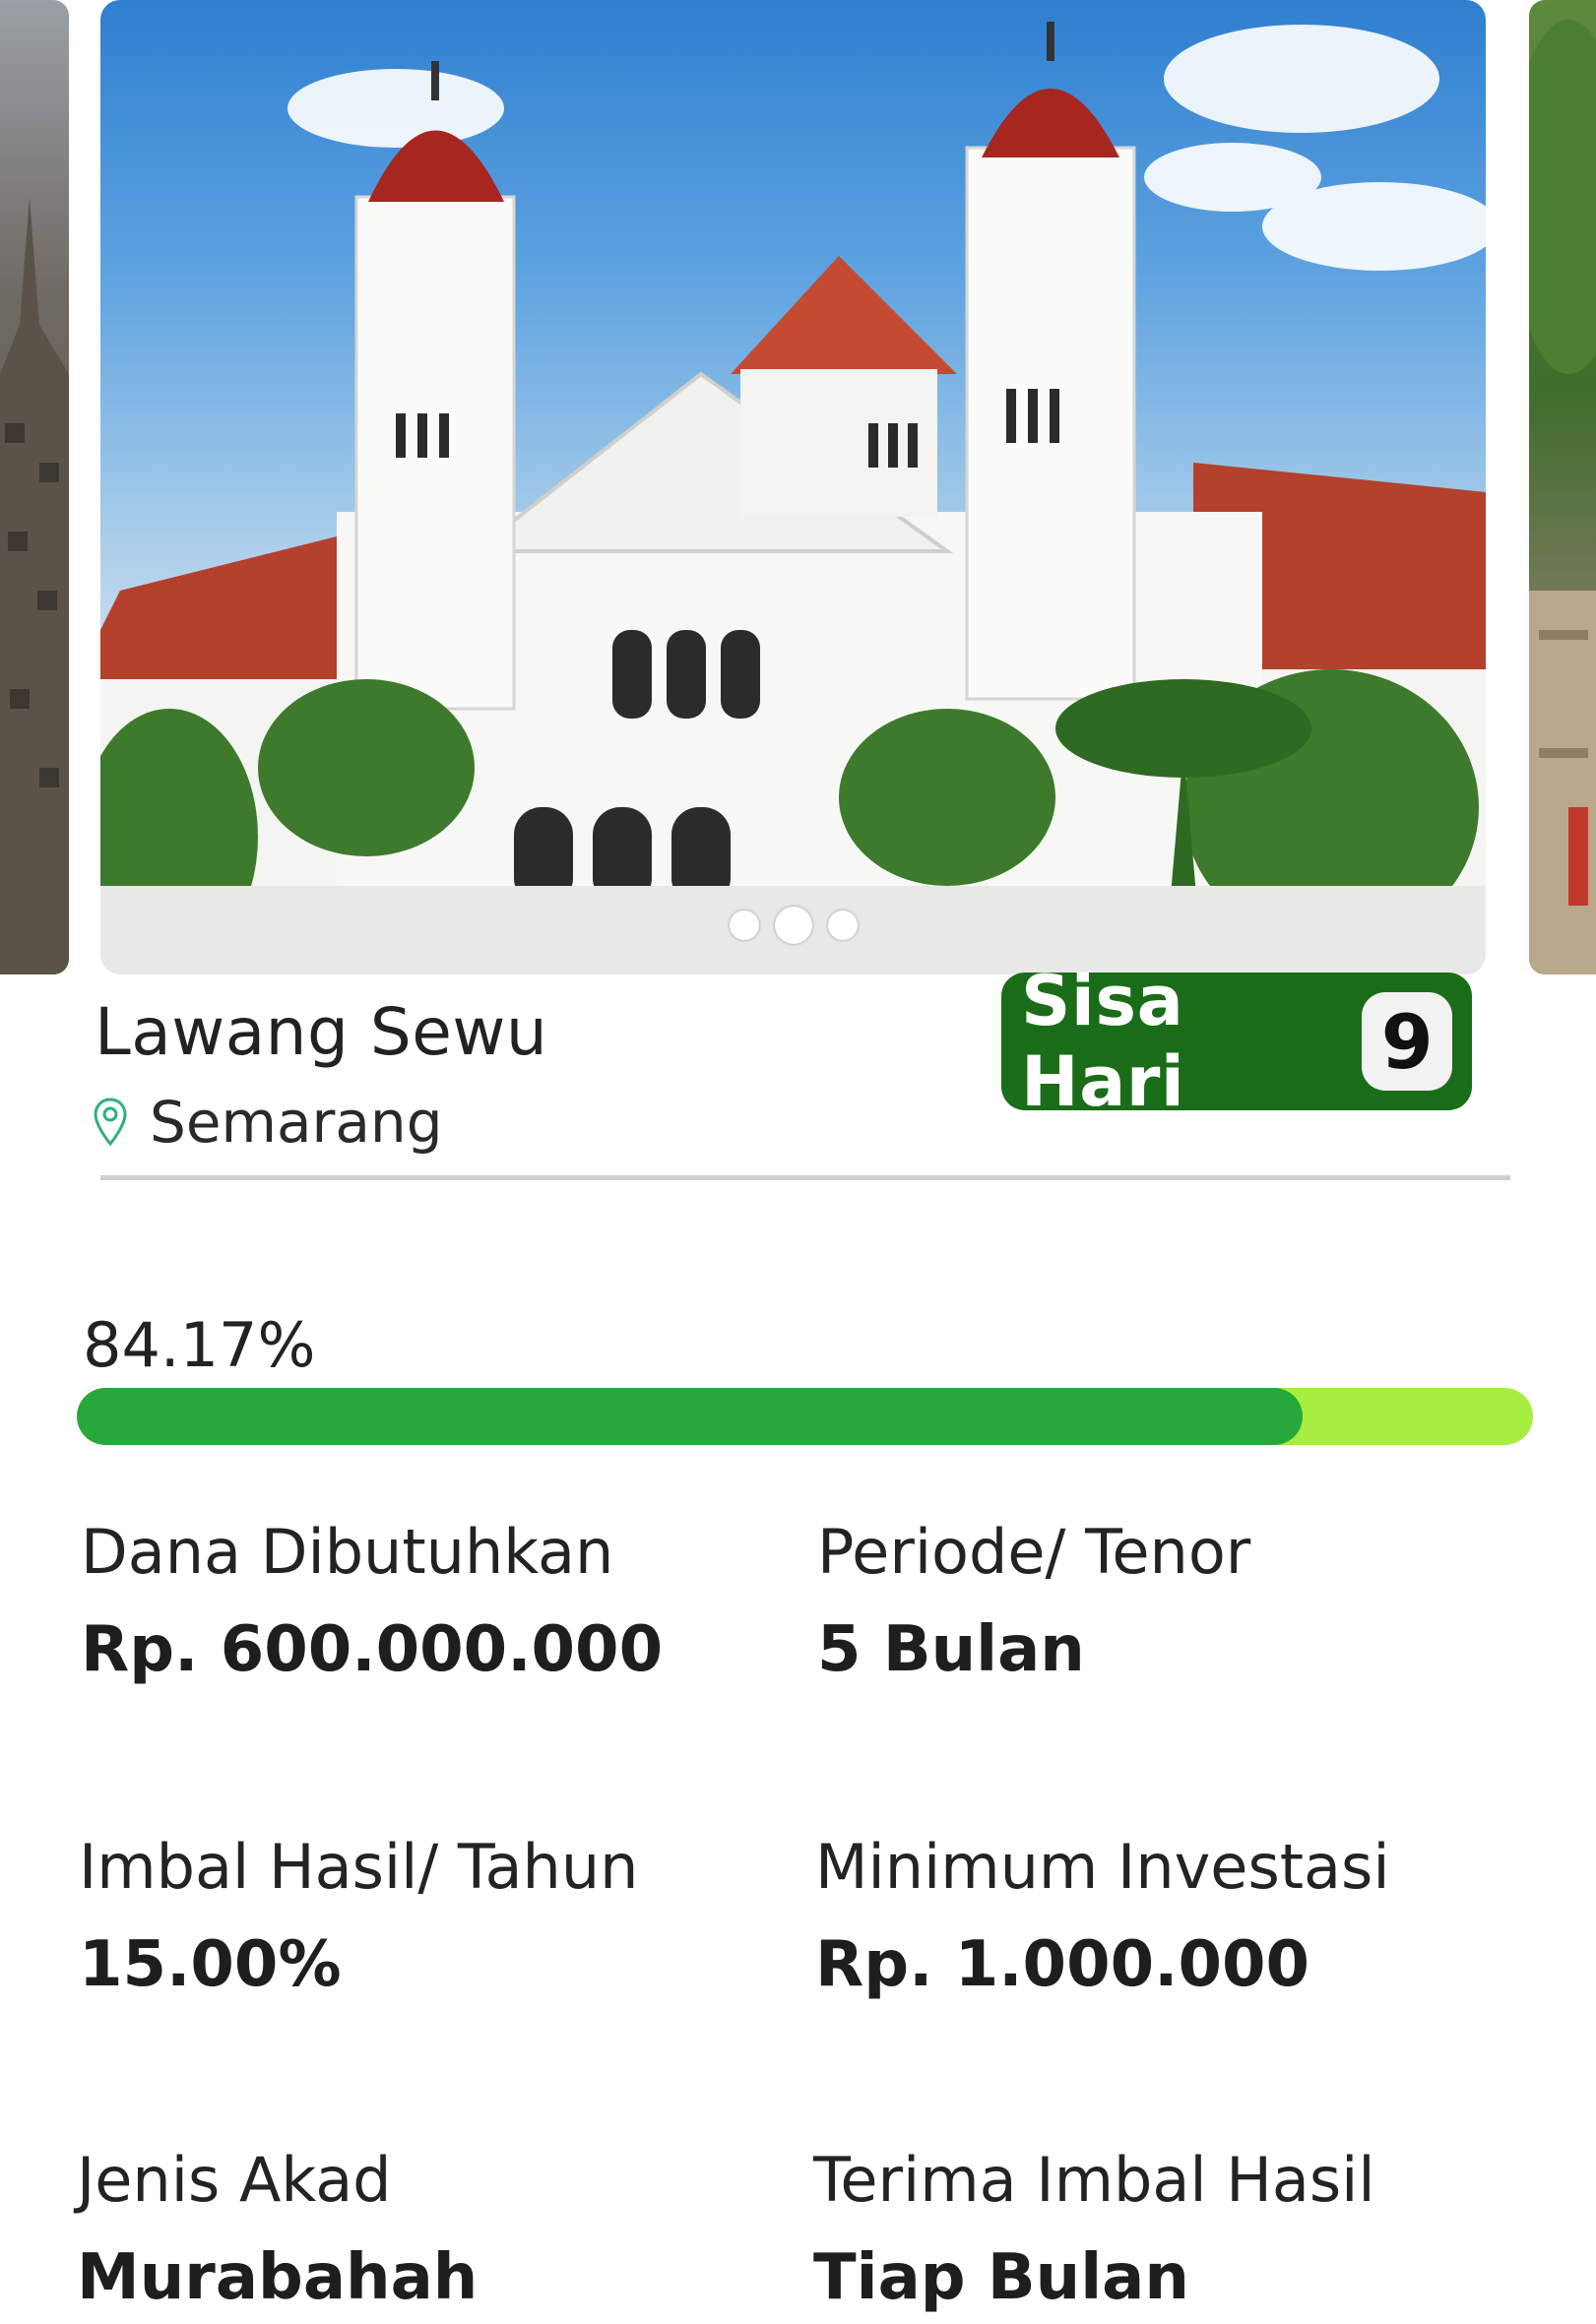 The height and width of the screenshot is (2324, 1596). What do you see at coordinates (1103, 1041) in the screenshot?
I see `remaining-days-label: Sisa Hari` at bounding box center [1103, 1041].